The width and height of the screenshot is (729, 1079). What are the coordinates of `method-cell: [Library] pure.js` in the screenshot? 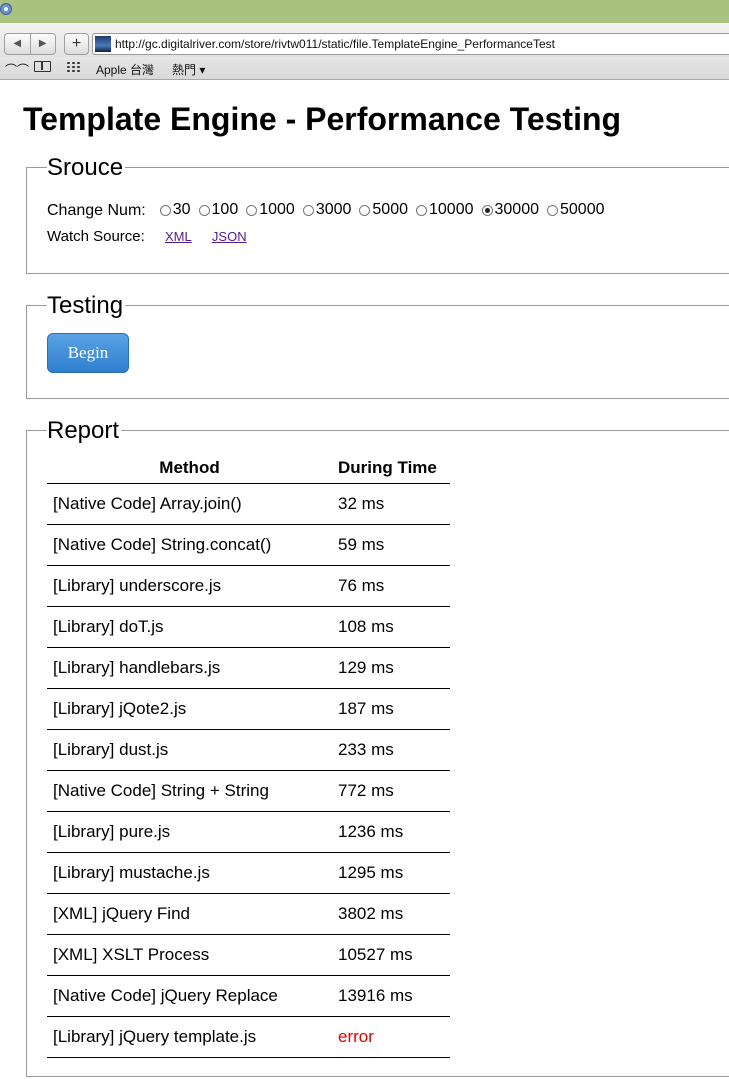 It's located at (189, 832).